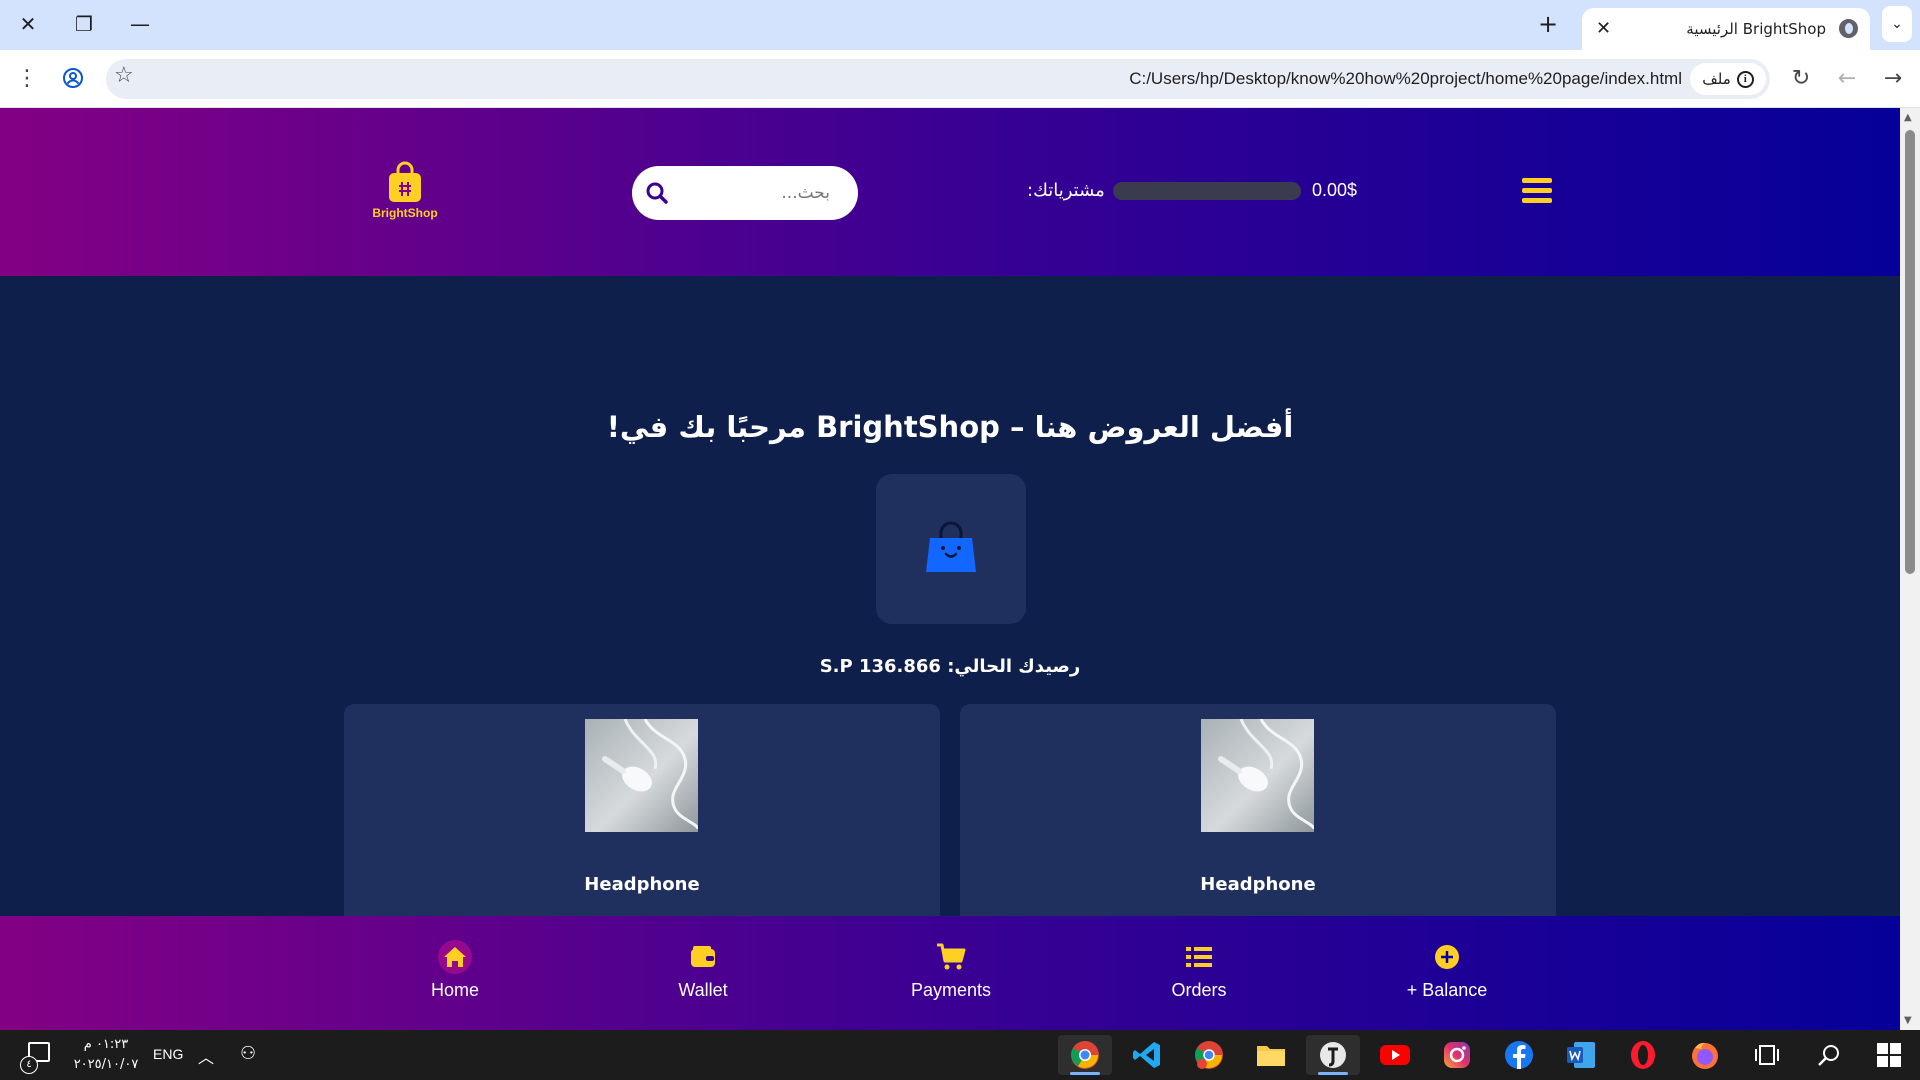 This screenshot has height=1080, width=1920. I want to click on new-tab-icon: +, so click(1548, 24).